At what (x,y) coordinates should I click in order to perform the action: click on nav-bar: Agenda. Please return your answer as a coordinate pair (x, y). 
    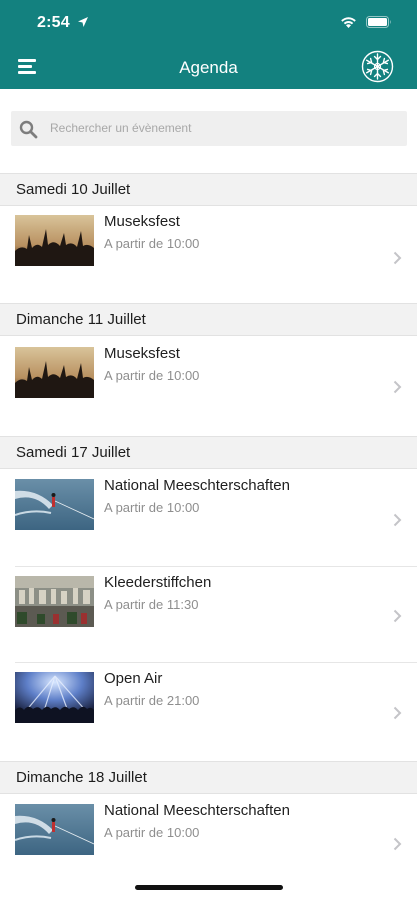
    Looking at the image, I should click on (208, 66).